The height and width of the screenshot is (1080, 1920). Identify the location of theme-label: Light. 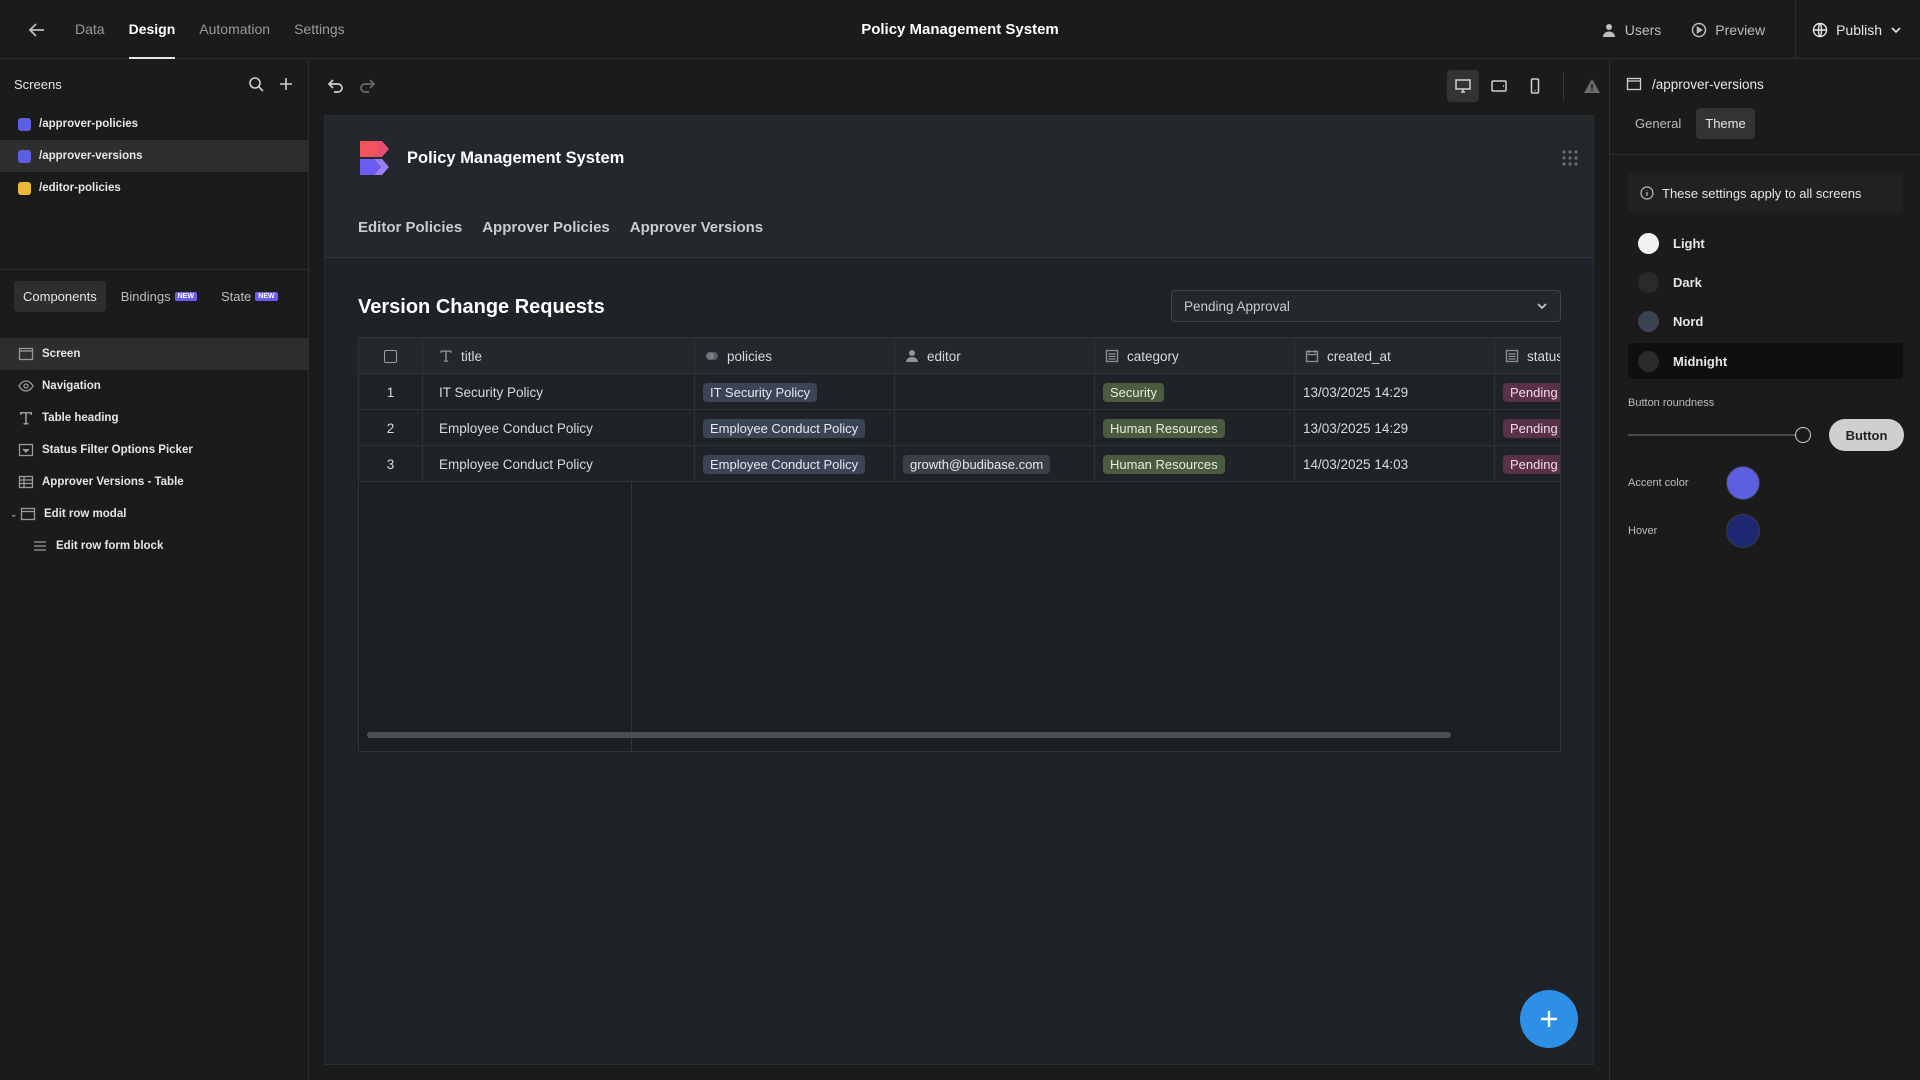
(1689, 243).